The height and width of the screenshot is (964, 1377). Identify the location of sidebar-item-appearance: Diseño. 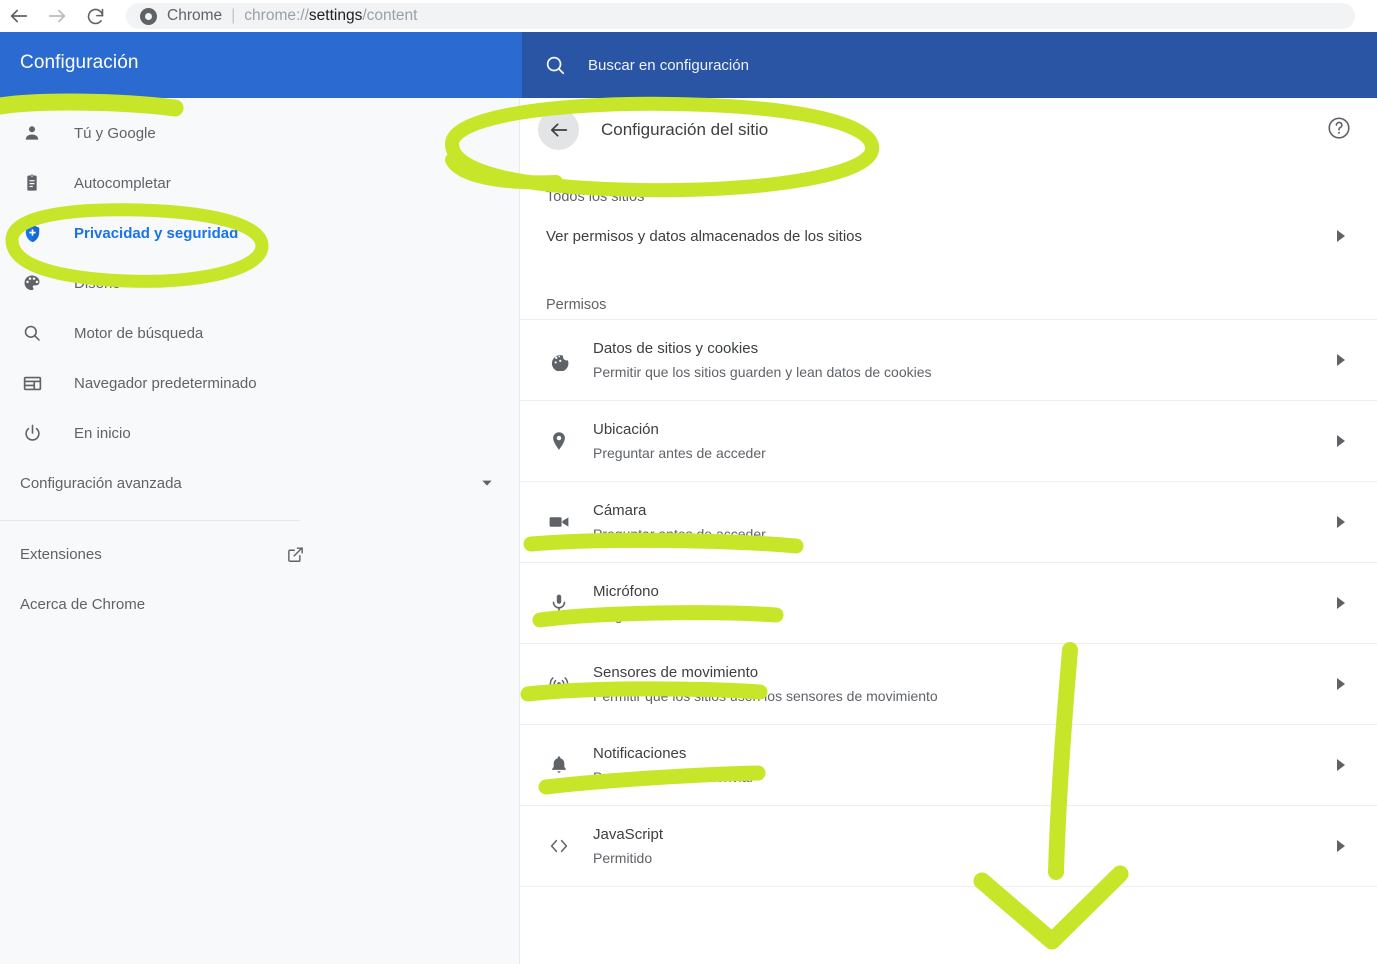
(259, 283).